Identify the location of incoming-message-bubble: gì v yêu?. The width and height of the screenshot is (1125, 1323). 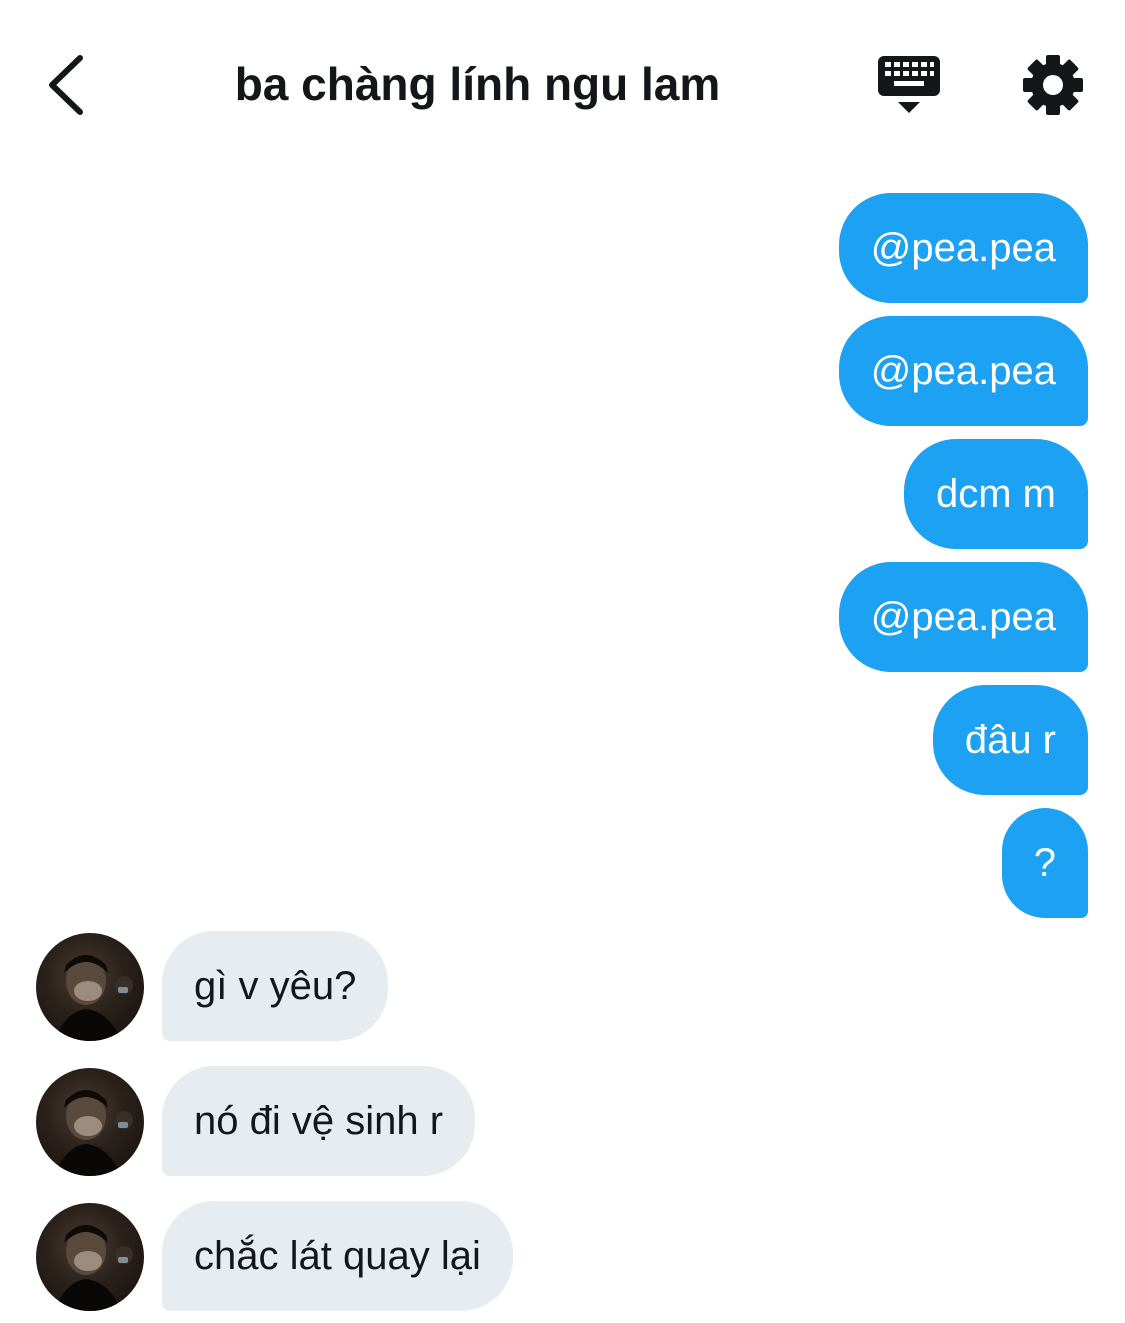
(275, 986).